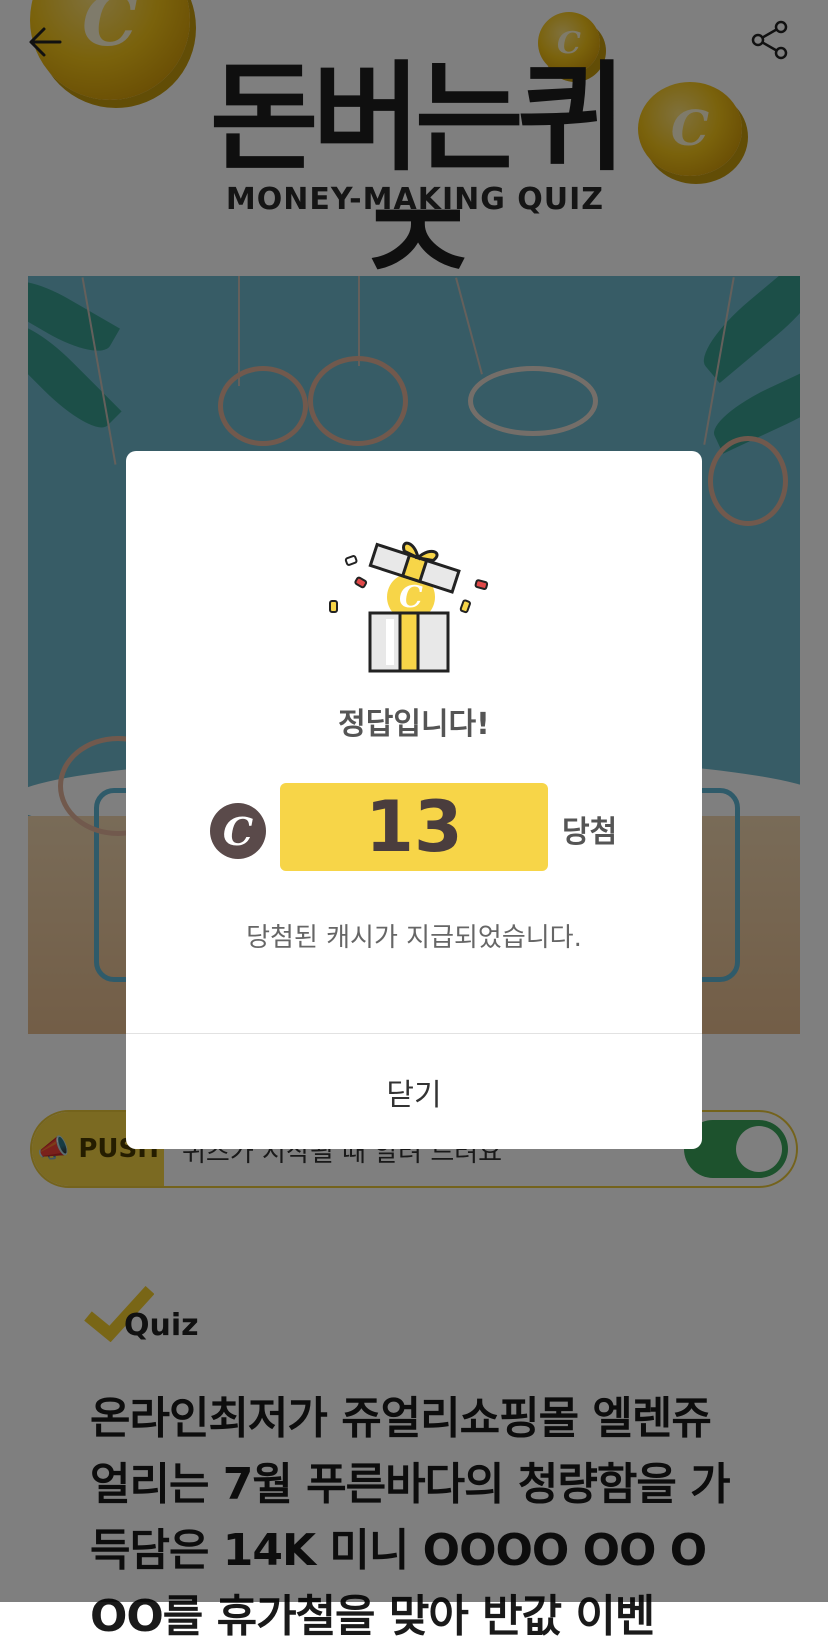  I want to click on gift-box-icon: C, so click(414, 609).